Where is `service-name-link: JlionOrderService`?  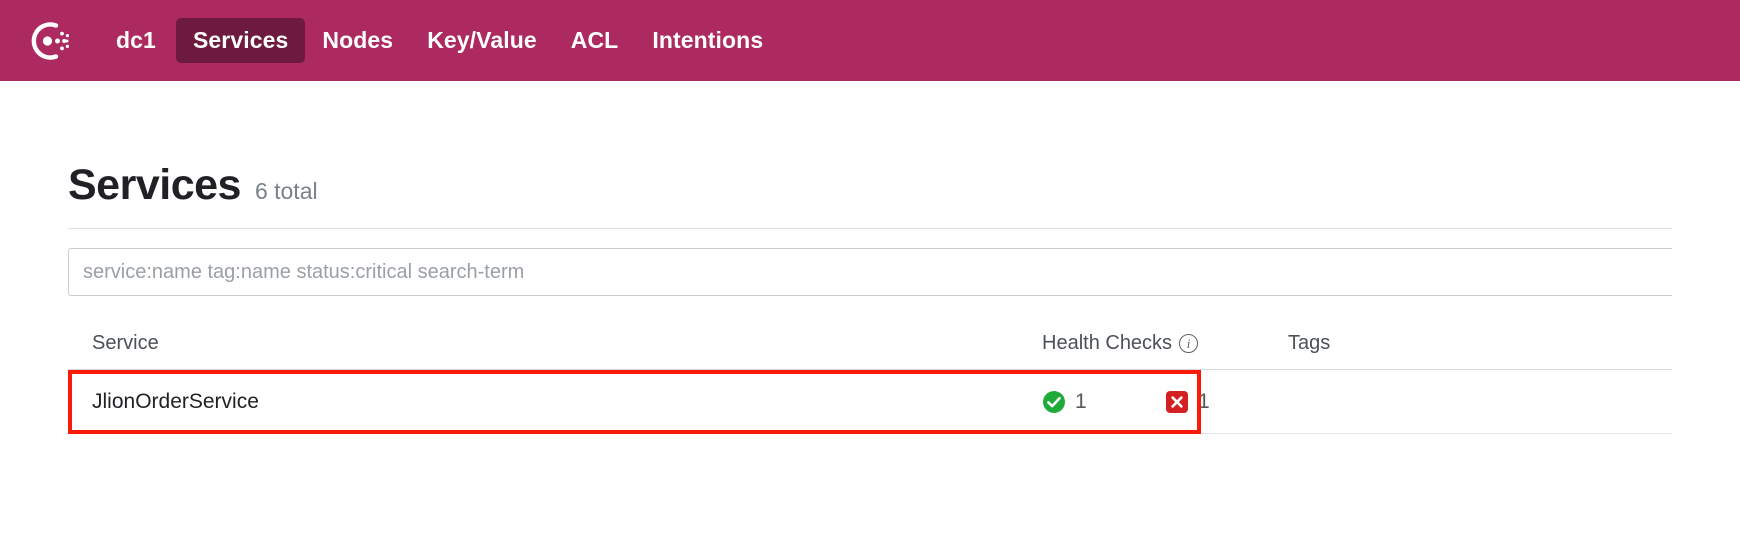 service-name-link: JlionOrderService is located at coordinates (567, 402).